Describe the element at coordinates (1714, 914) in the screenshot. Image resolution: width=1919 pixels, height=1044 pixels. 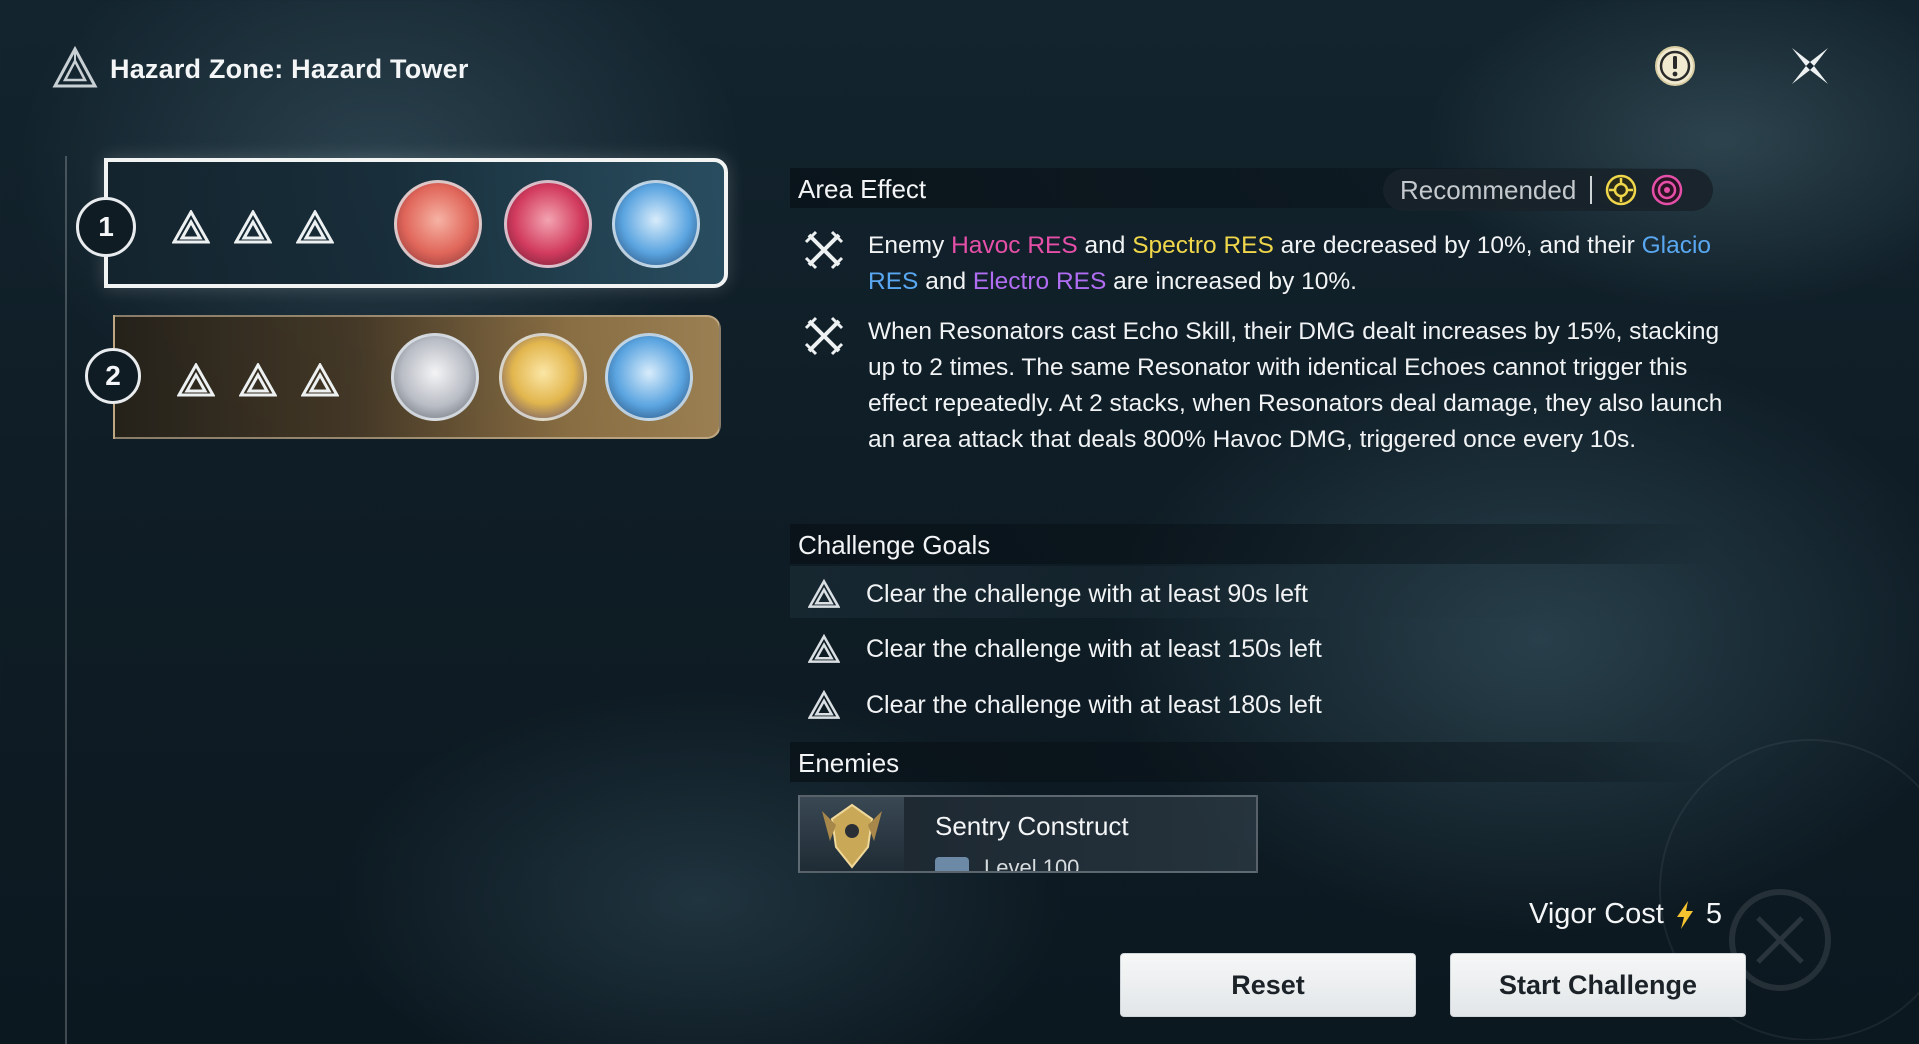
I see `vigor-value: 5` at that location.